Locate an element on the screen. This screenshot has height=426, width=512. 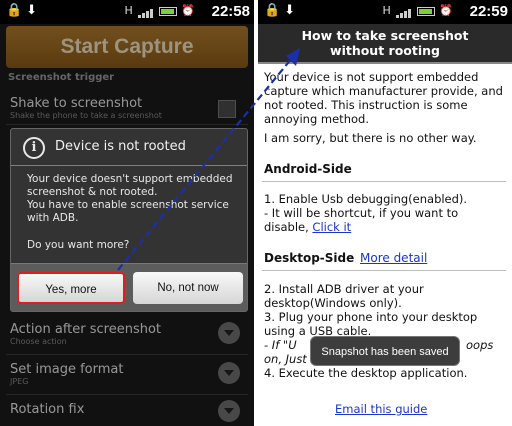
desktop-note-start: - If "U is located at coordinates (280, 345).